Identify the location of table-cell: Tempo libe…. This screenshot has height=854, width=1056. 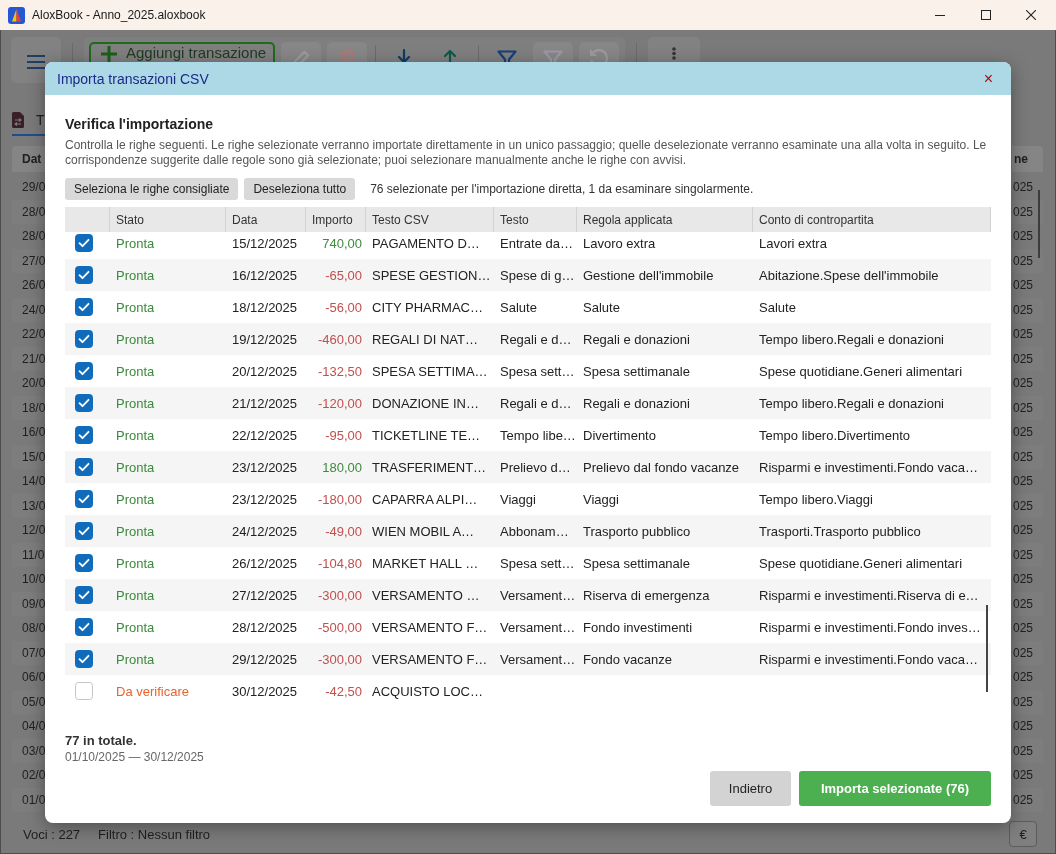
(538, 435).